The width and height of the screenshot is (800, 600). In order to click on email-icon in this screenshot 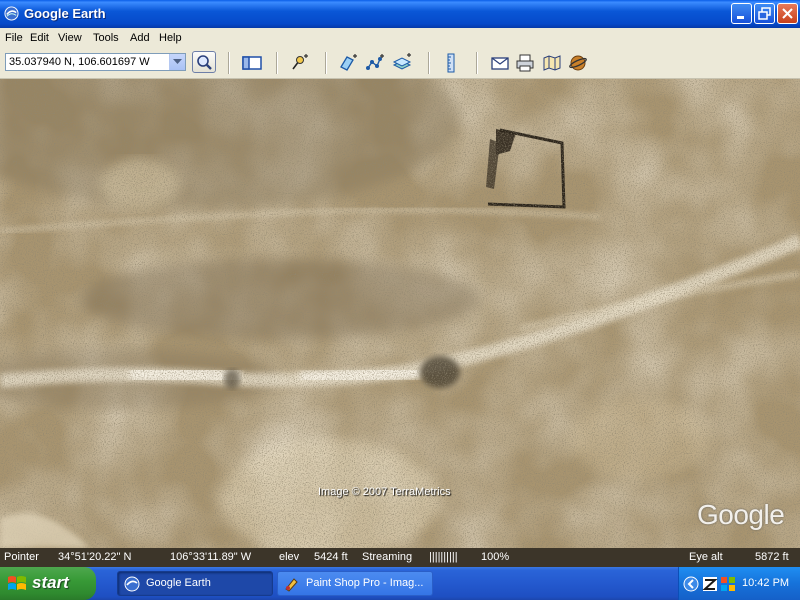, I will do `click(500, 63)`.